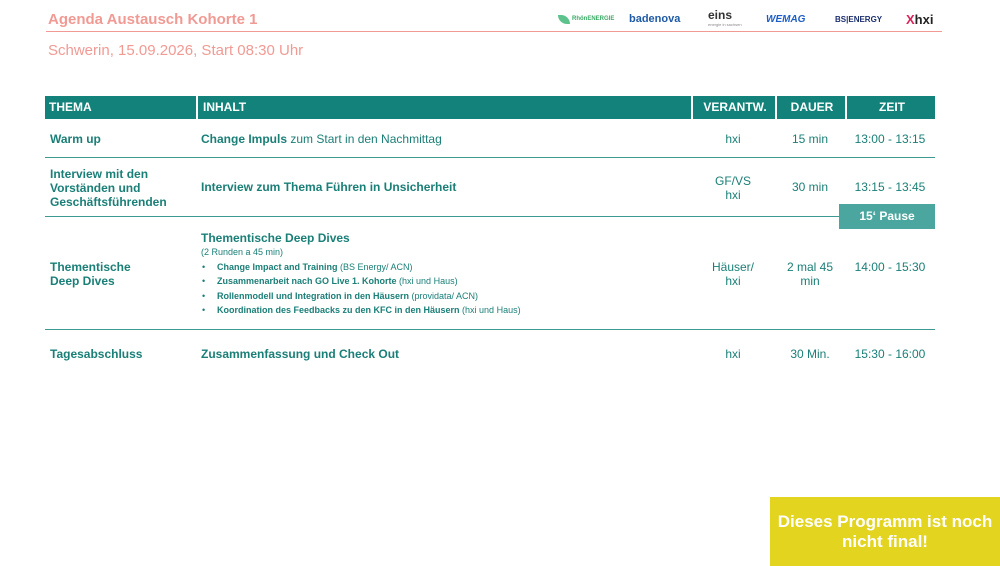  What do you see at coordinates (90, 274) in the screenshot?
I see `row-thema: Thementische Deep Dives` at bounding box center [90, 274].